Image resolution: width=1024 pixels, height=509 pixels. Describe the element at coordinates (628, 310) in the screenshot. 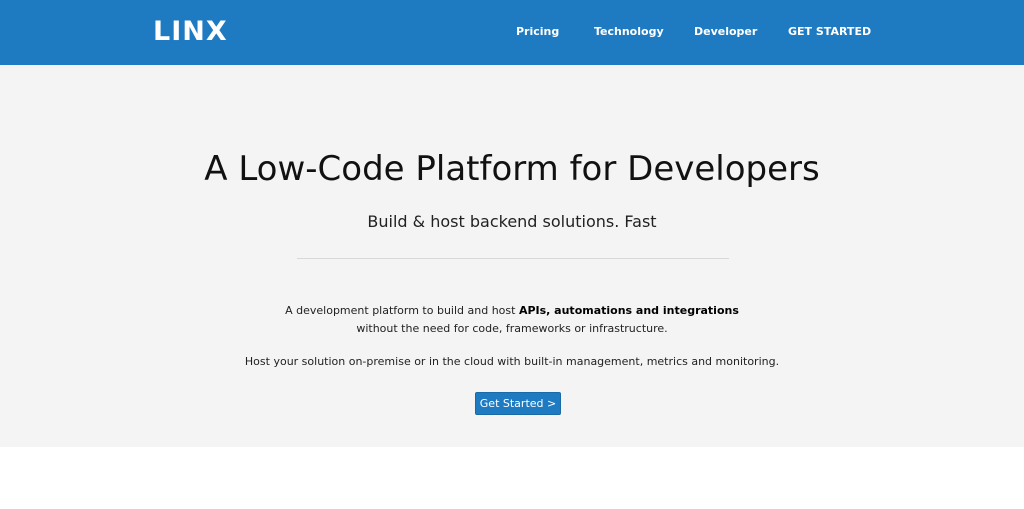

I see `description-highlight: APIs, automations and integrations` at that location.